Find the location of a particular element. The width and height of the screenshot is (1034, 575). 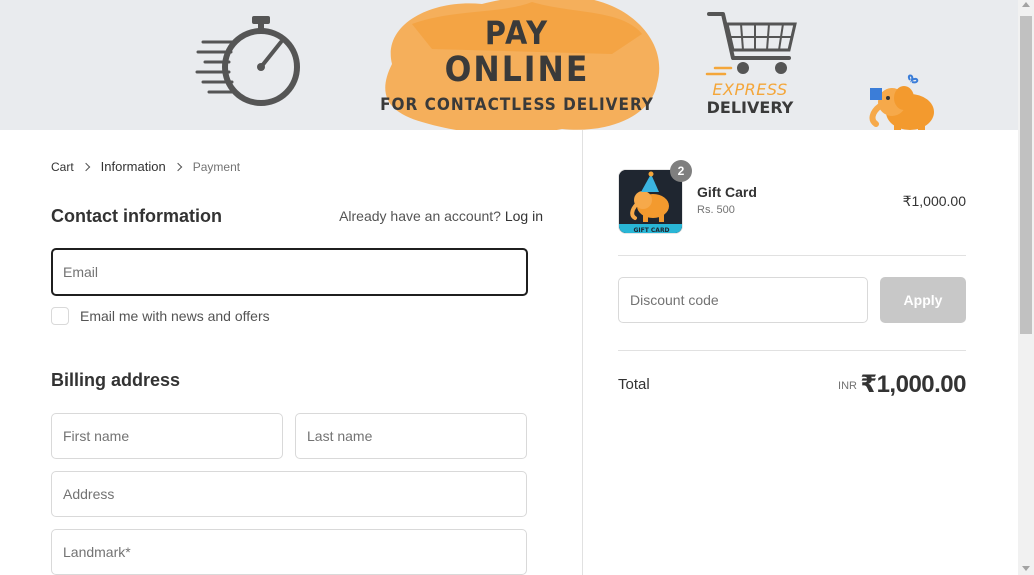

discount-wrapper is located at coordinates (743, 300).